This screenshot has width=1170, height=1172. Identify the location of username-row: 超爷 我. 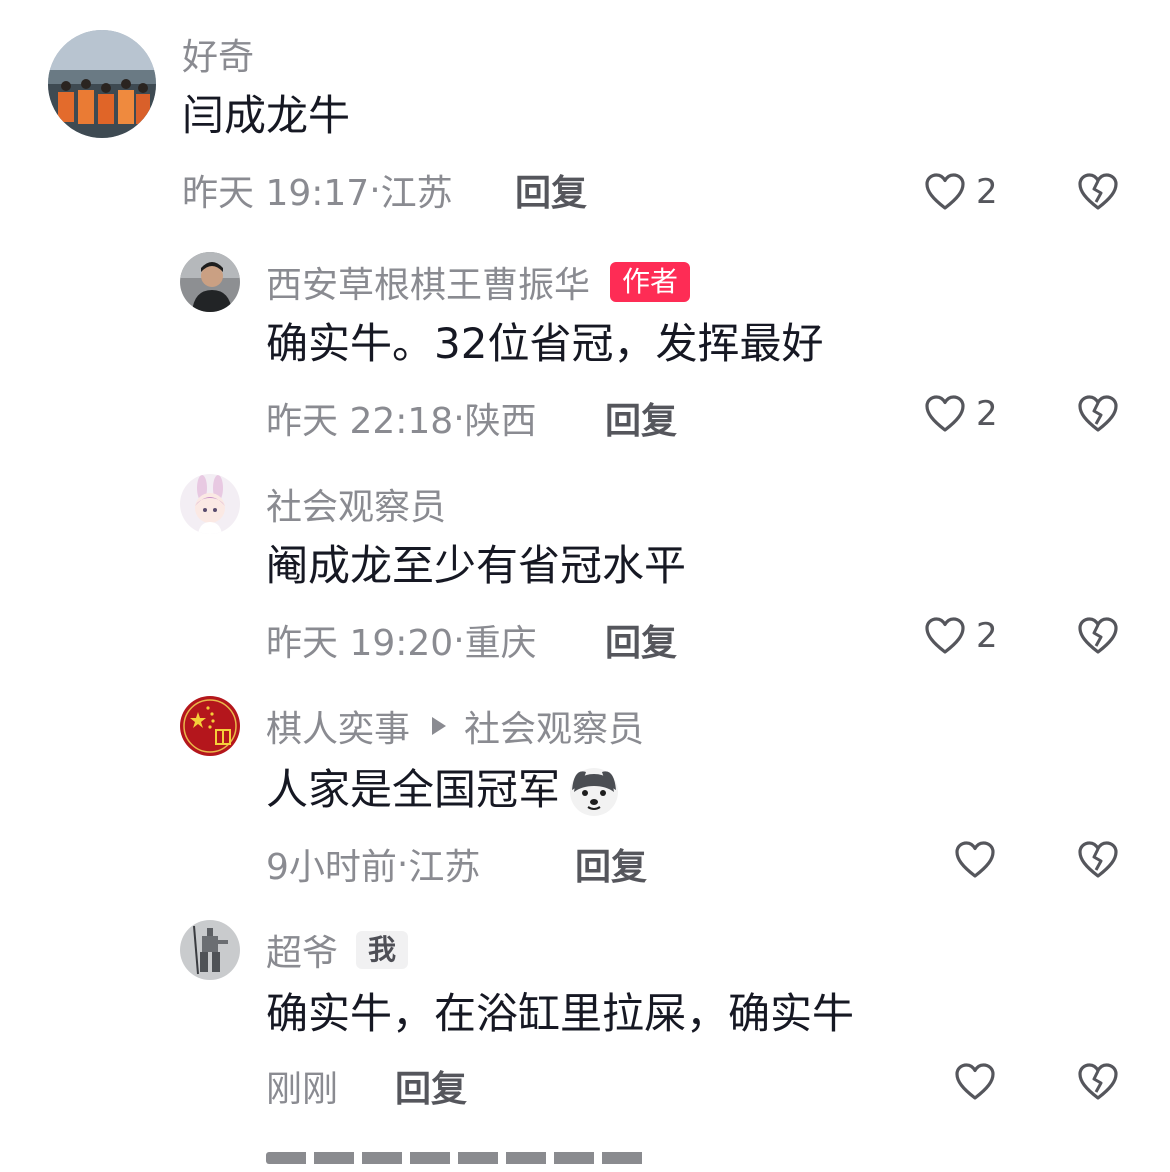
(337, 950).